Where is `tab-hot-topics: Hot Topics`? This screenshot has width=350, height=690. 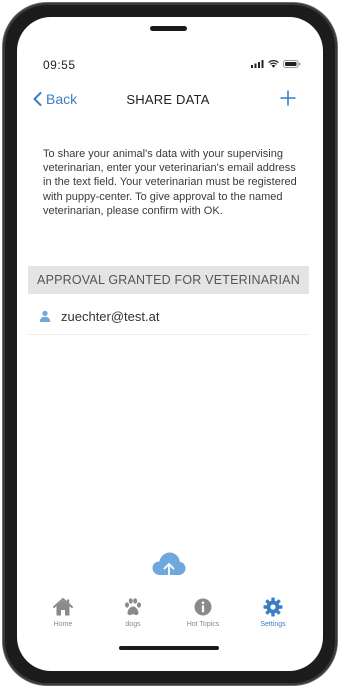
tab-hot-topics: Hot Topics is located at coordinates (203, 616).